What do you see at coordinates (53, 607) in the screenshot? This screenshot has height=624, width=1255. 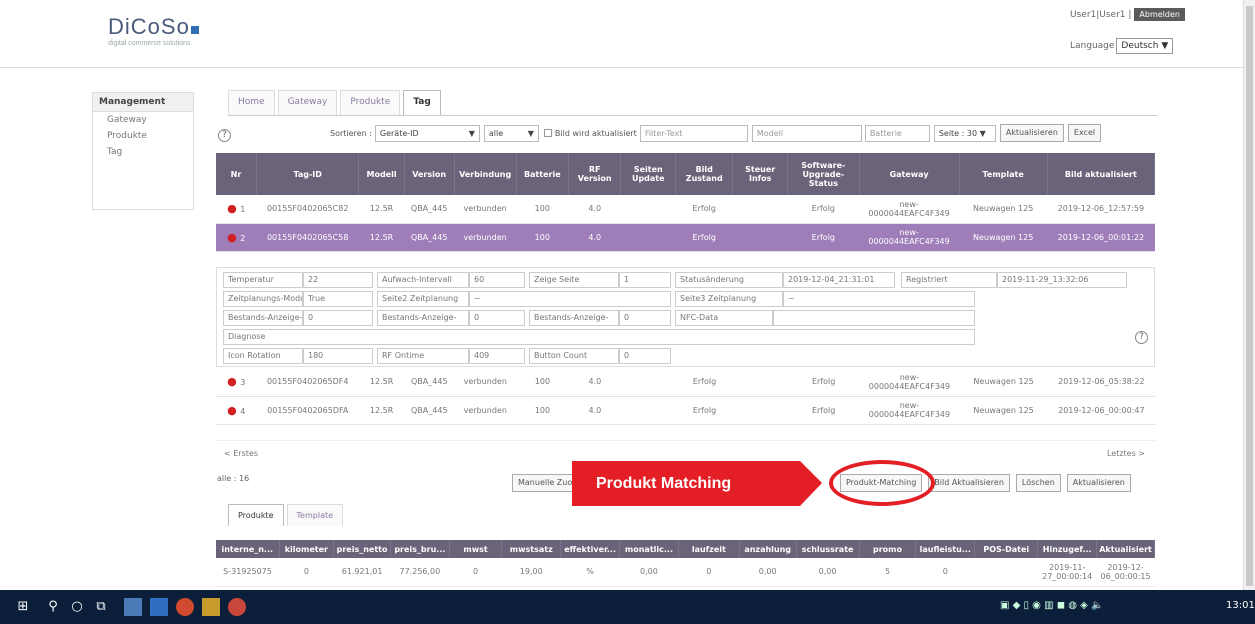 I see `search-icon: ⚲` at bounding box center [53, 607].